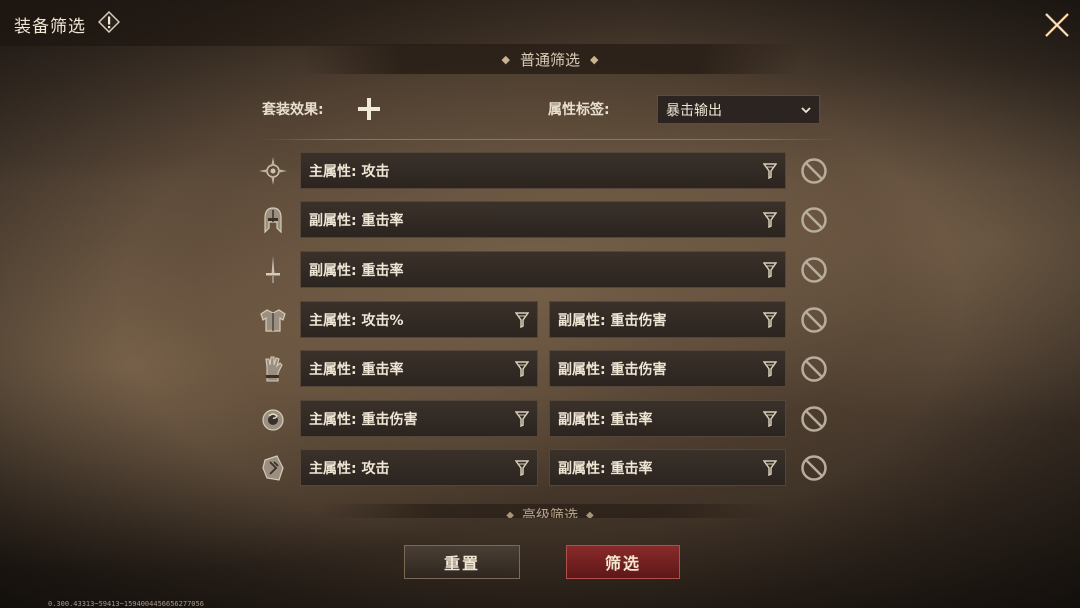 Image resolution: width=1080 pixels, height=608 pixels. Describe the element at coordinates (419, 418) in the screenshot. I see `main-attr-filter-field: 主属性: 重击伤害` at that location.